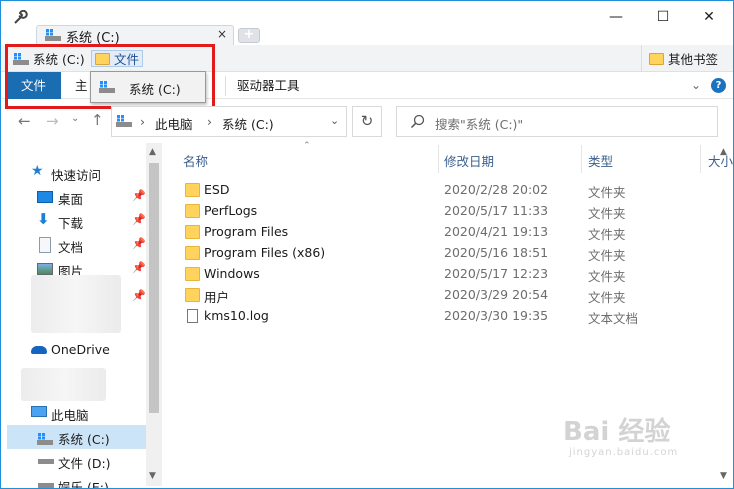 The height and width of the screenshot is (489, 734). I want to click on scrollbar-thumb, so click(154, 288).